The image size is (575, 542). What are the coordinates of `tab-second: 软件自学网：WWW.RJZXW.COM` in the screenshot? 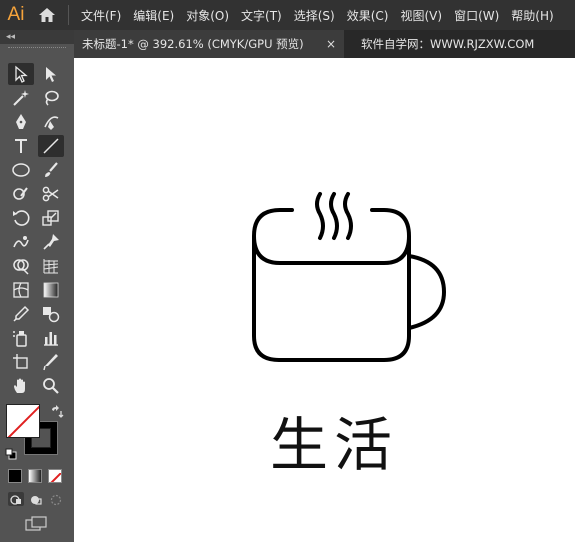 It's located at (439, 44).